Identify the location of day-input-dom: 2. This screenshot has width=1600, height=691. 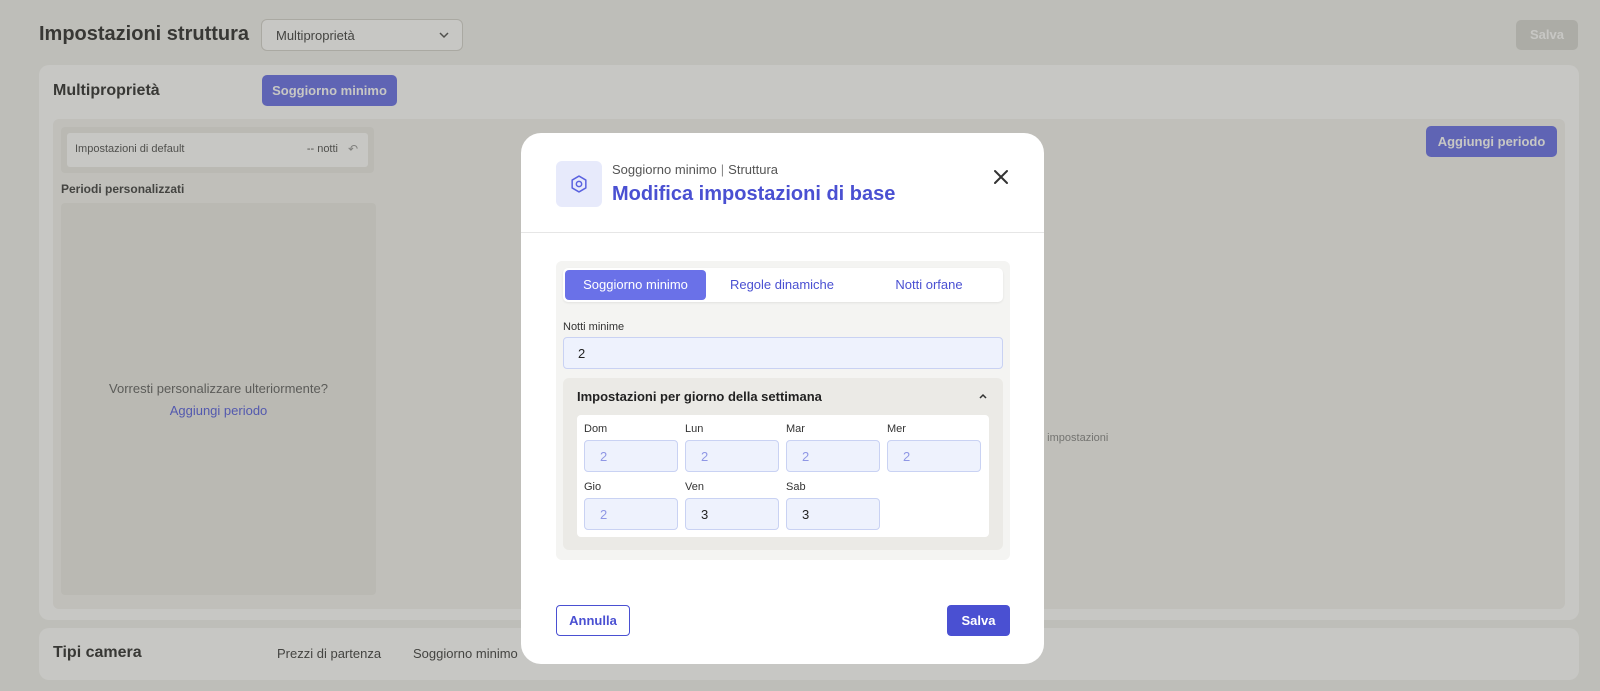
(631, 456).